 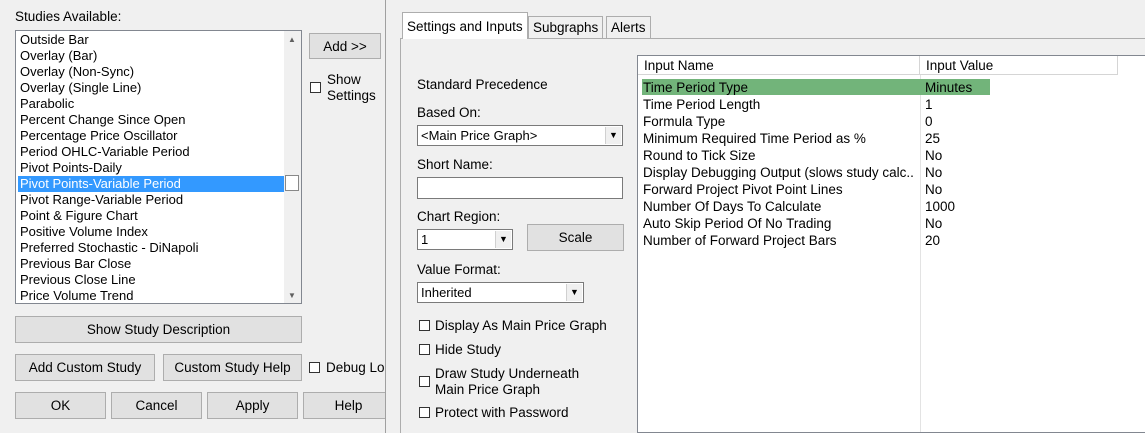 I want to click on list-item: Pivot Range-Variable Period, so click(x=152, y=200).